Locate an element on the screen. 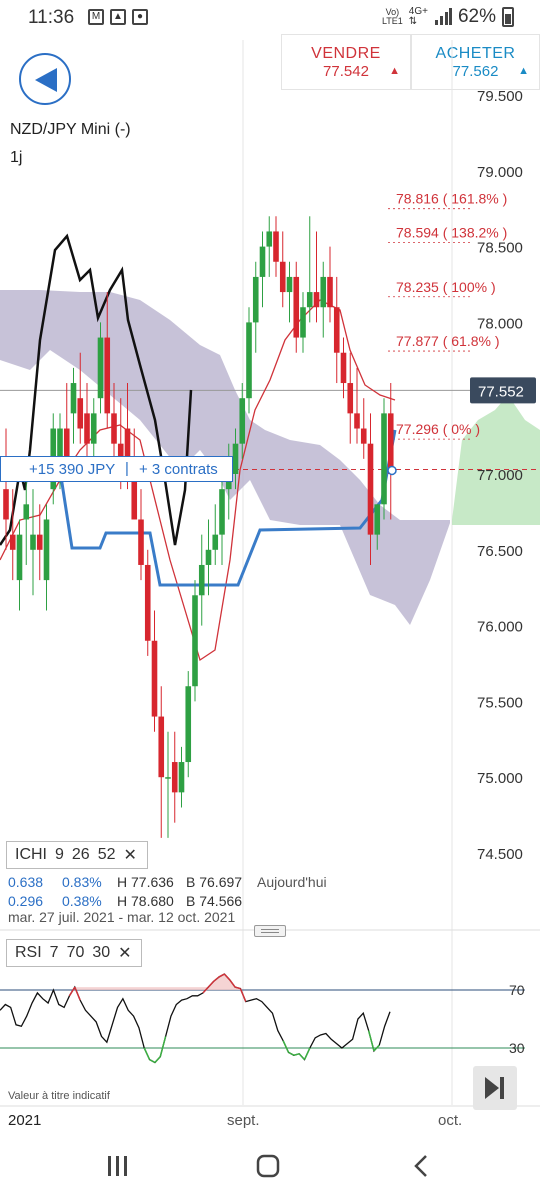 The width and height of the screenshot is (540, 1200). position-contracts: + 3 contrats is located at coordinates (178, 469).